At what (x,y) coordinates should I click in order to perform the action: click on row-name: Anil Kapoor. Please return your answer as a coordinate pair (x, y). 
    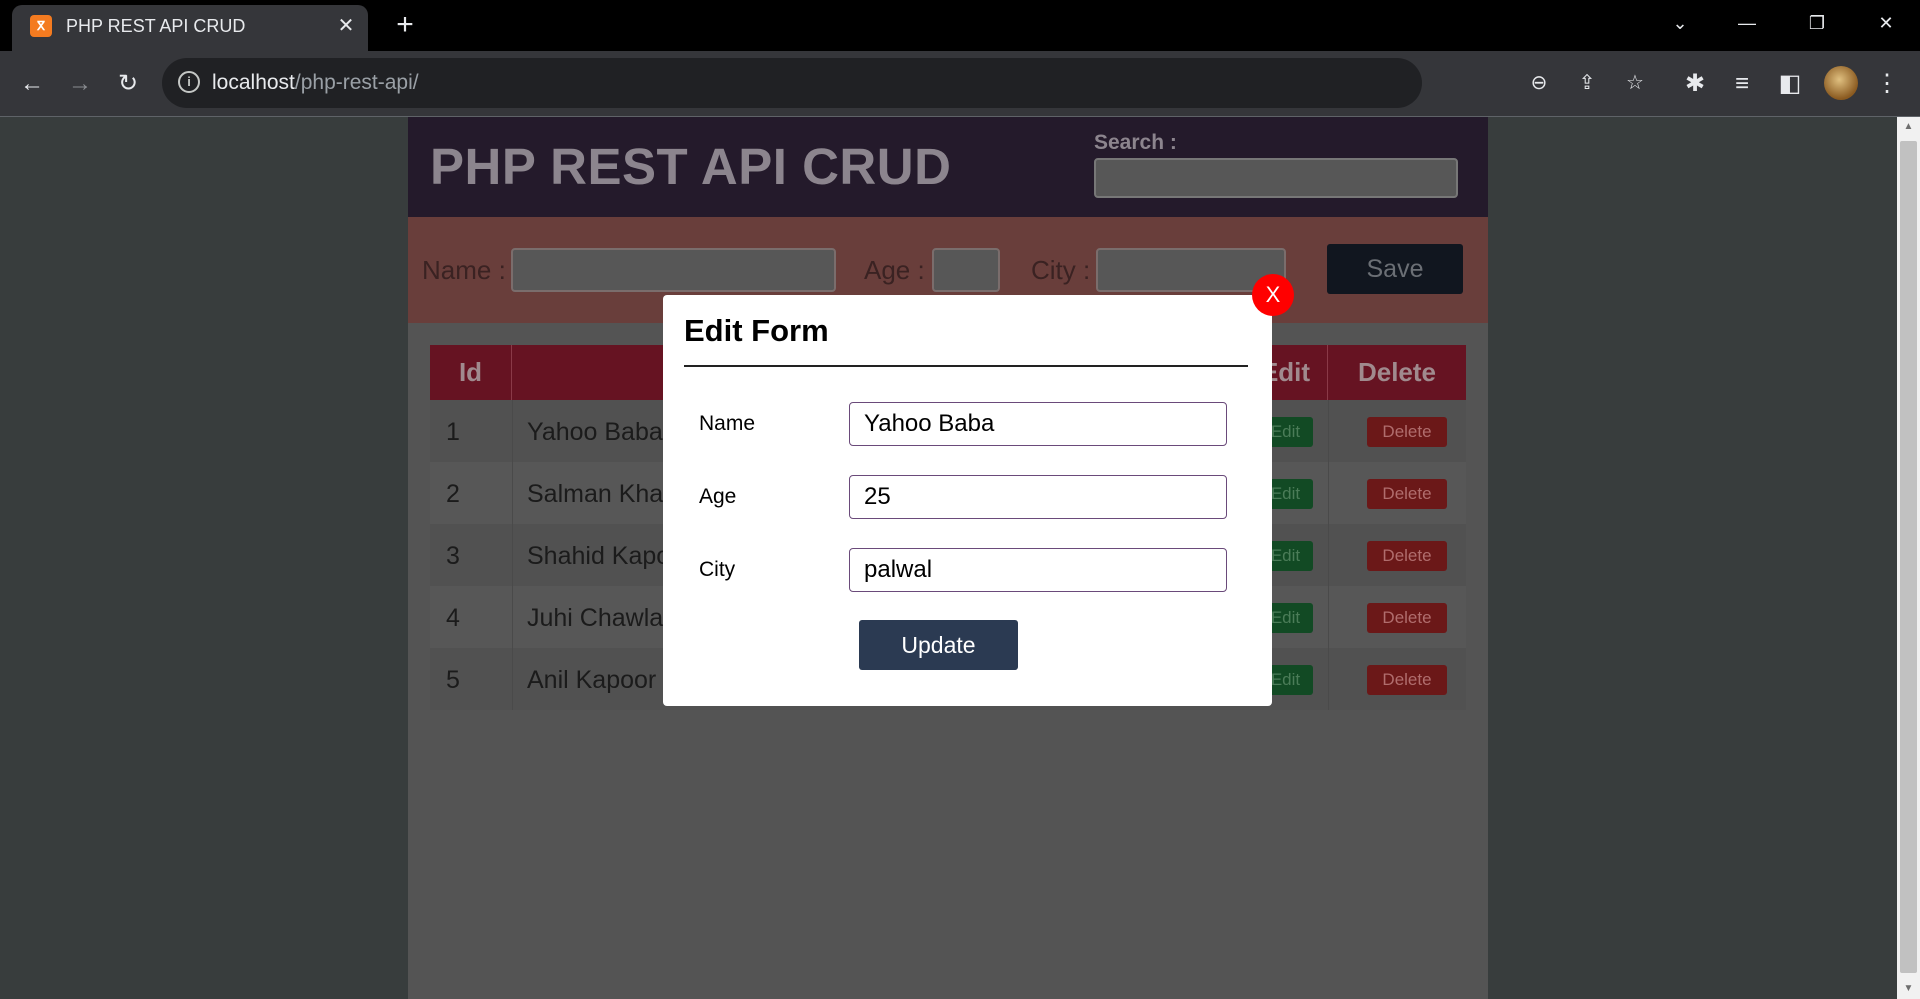
    Looking at the image, I should click on (592, 680).